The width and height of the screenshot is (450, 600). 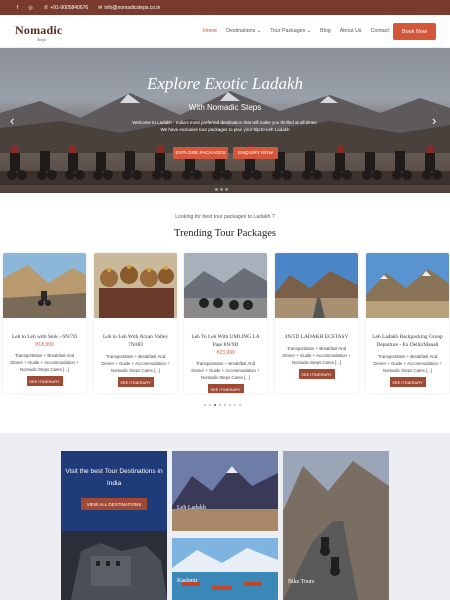 I want to click on leh-ladakh-image, so click(x=225, y=491).